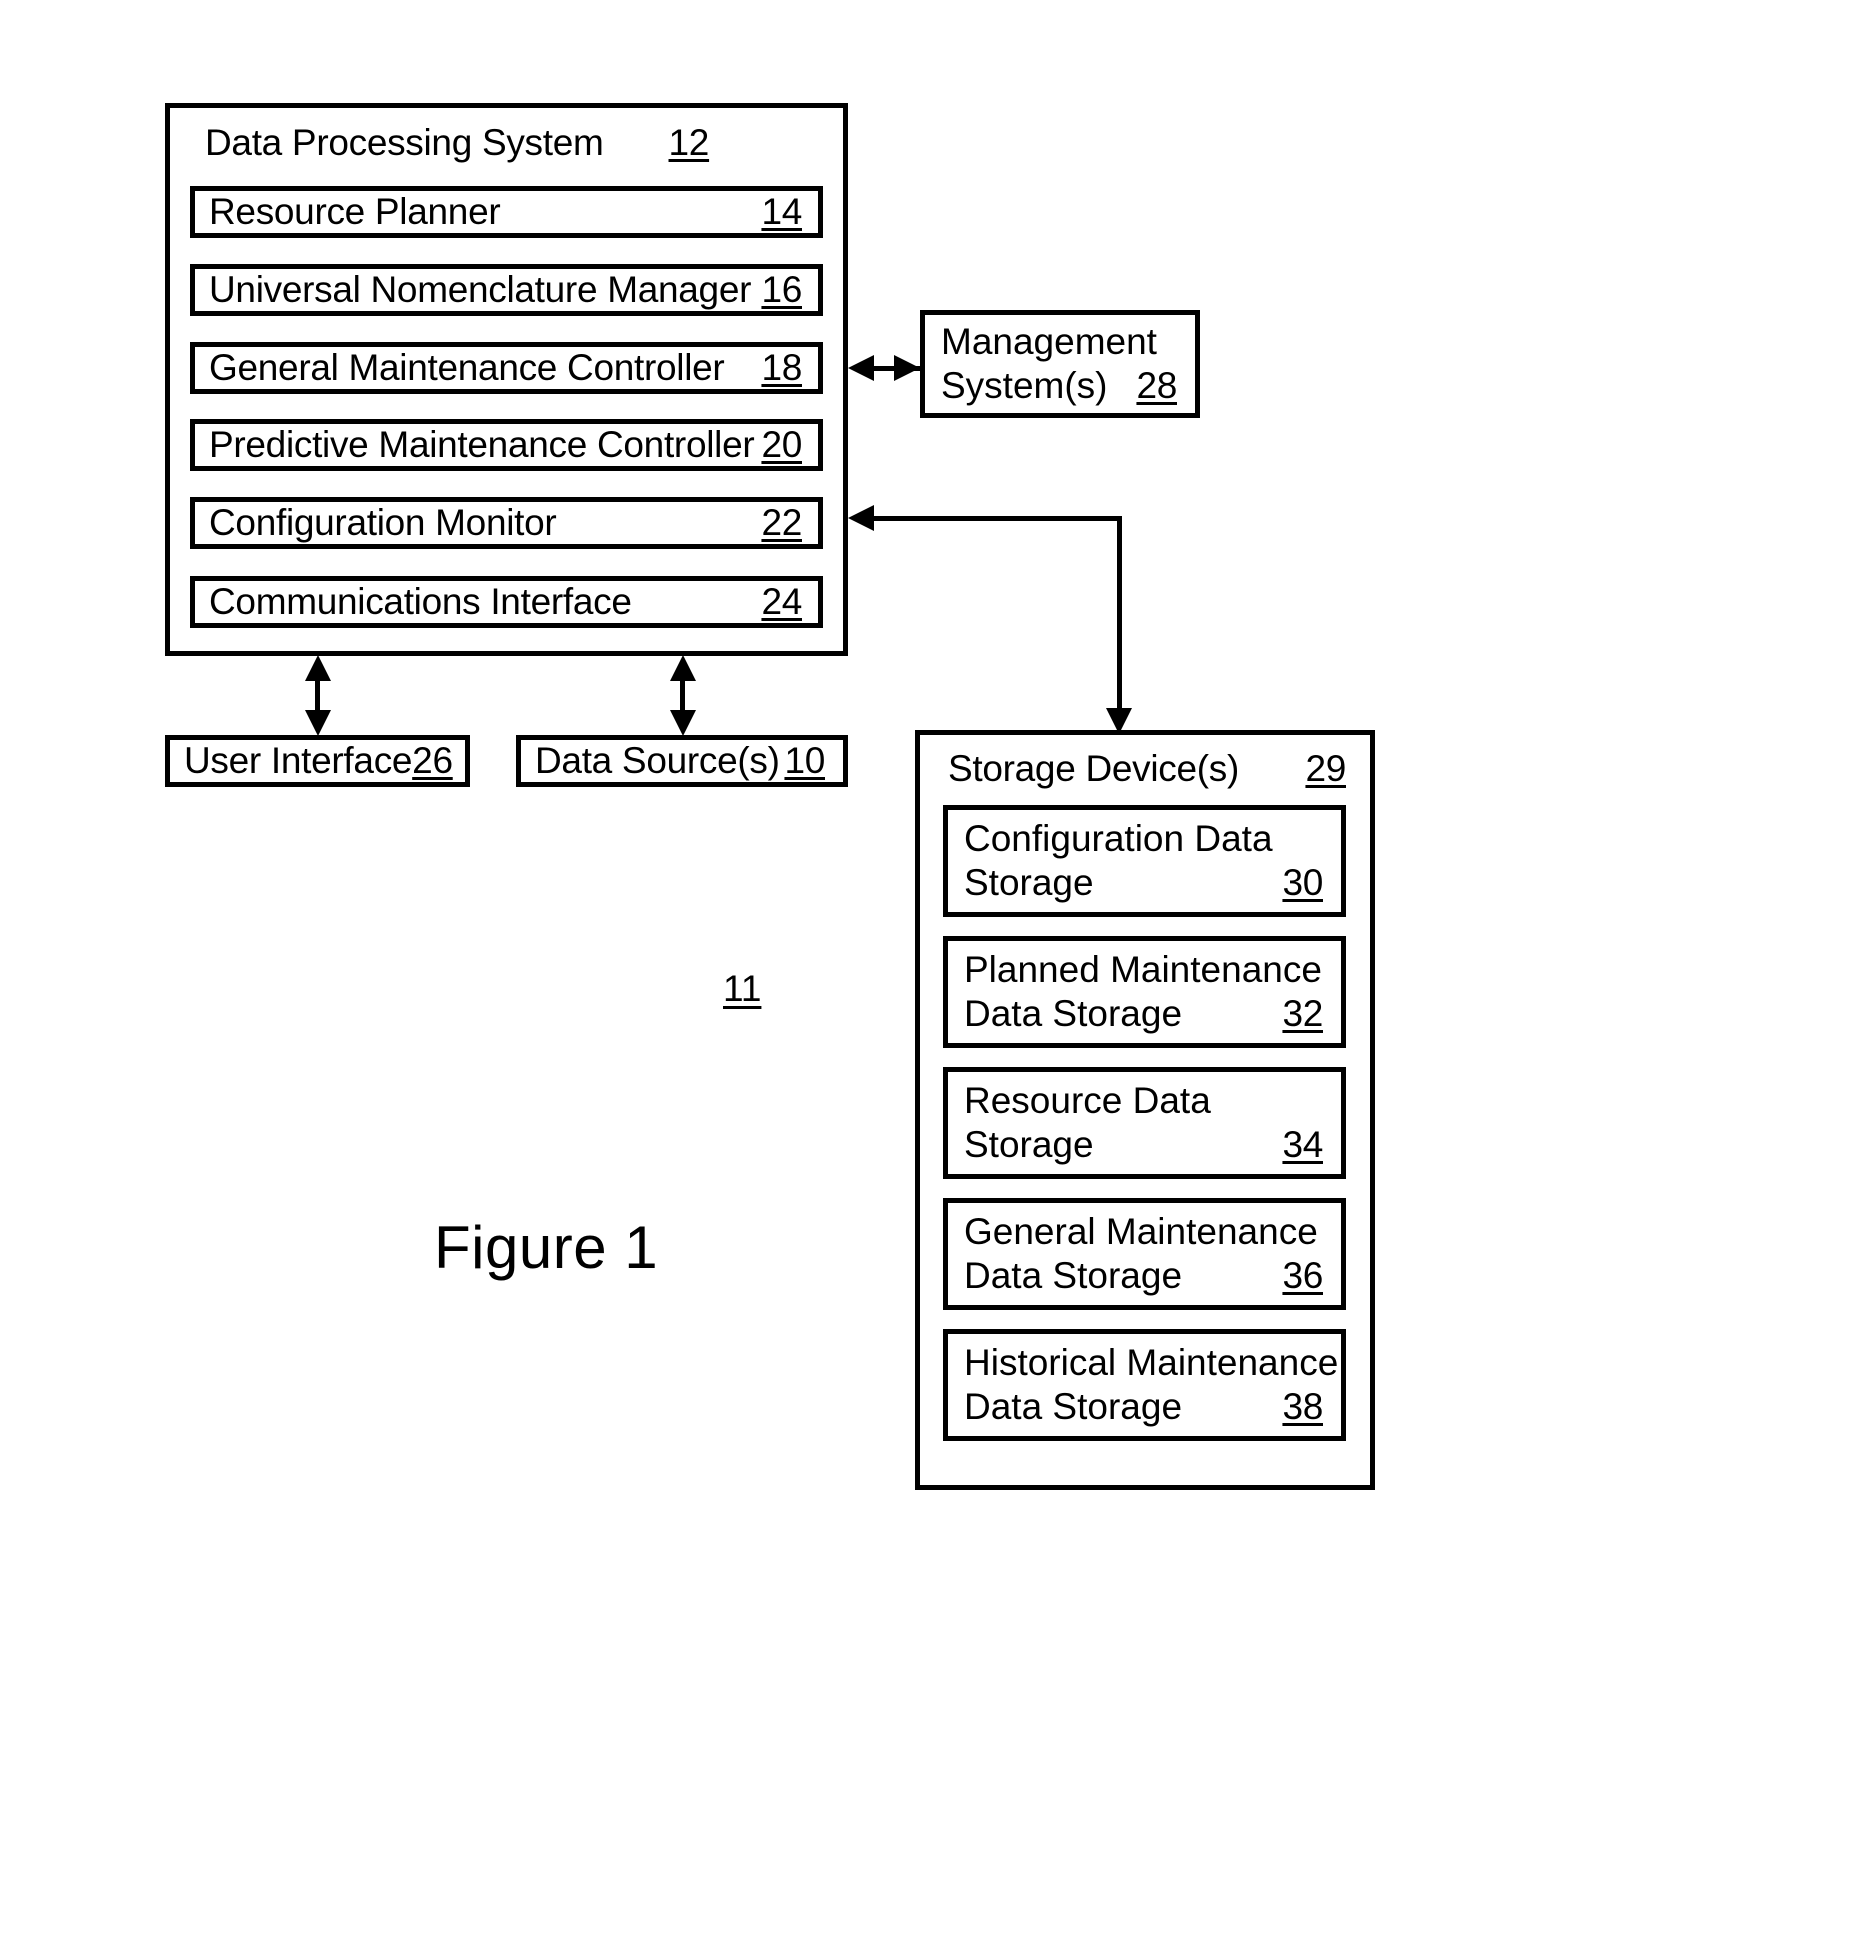 The height and width of the screenshot is (1950, 1872). I want to click on data-processing-system-title: Data Processing System, so click(404, 142).